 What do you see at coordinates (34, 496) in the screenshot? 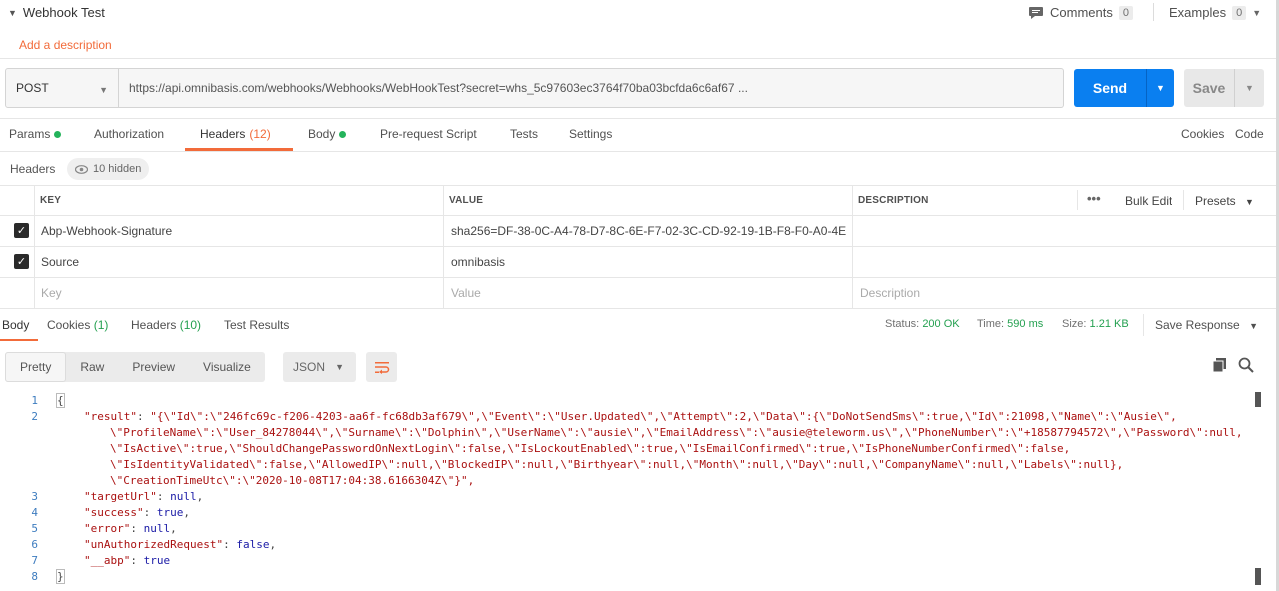
I see `line-number: 3` at bounding box center [34, 496].